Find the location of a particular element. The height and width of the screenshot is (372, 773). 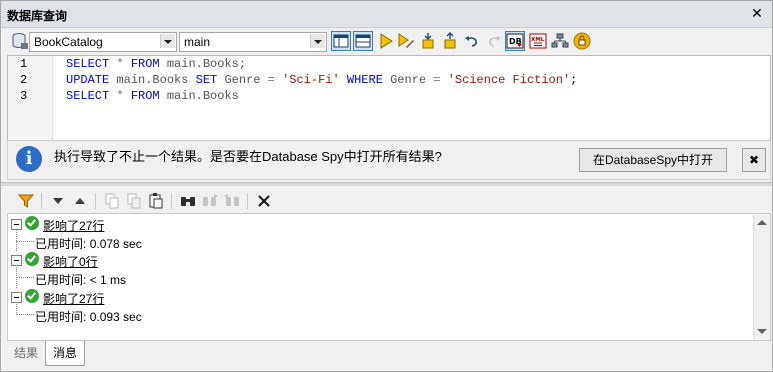

open-in-databasespy-button: 在DatabaseSpy中打开 is located at coordinates (653, 160).